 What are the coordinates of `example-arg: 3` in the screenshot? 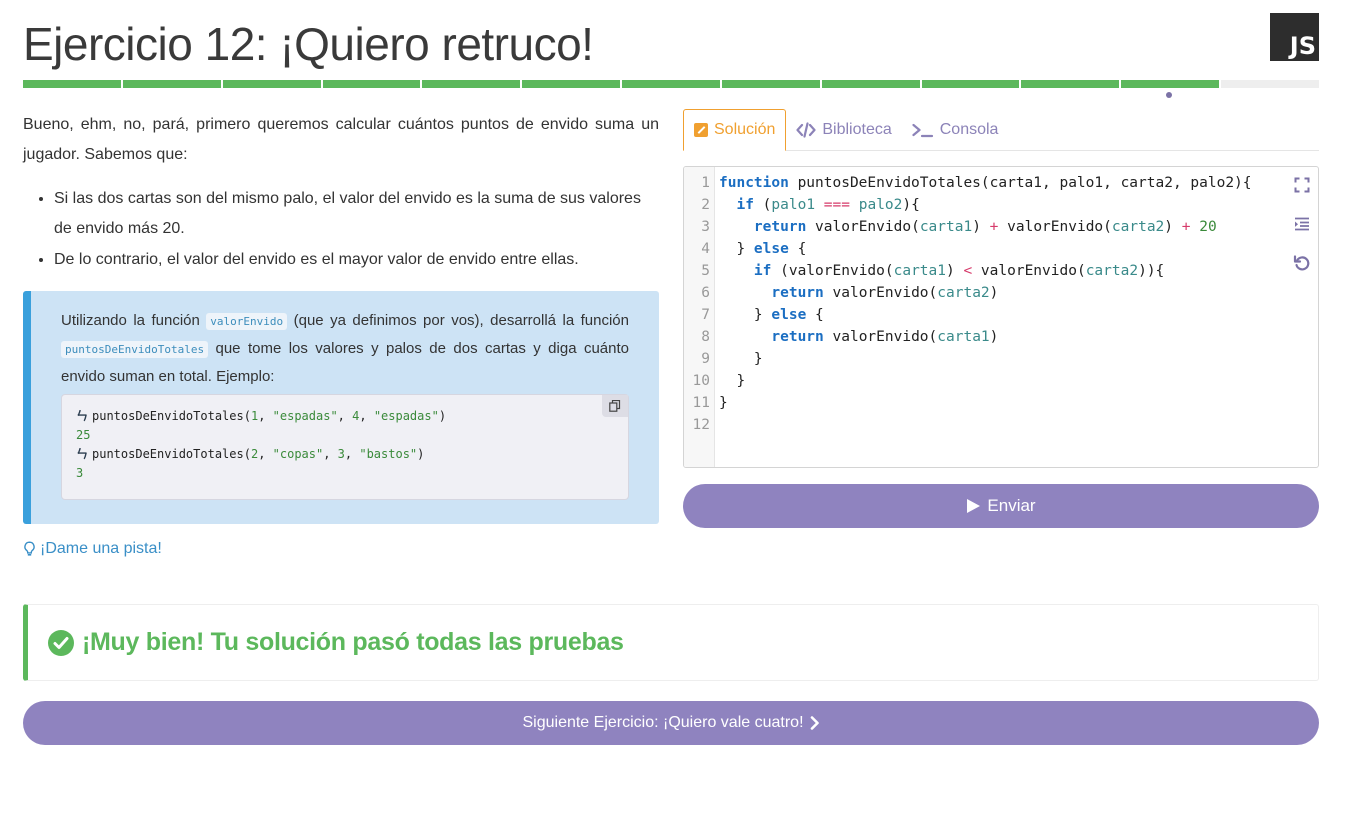 It's located at (341, 454).